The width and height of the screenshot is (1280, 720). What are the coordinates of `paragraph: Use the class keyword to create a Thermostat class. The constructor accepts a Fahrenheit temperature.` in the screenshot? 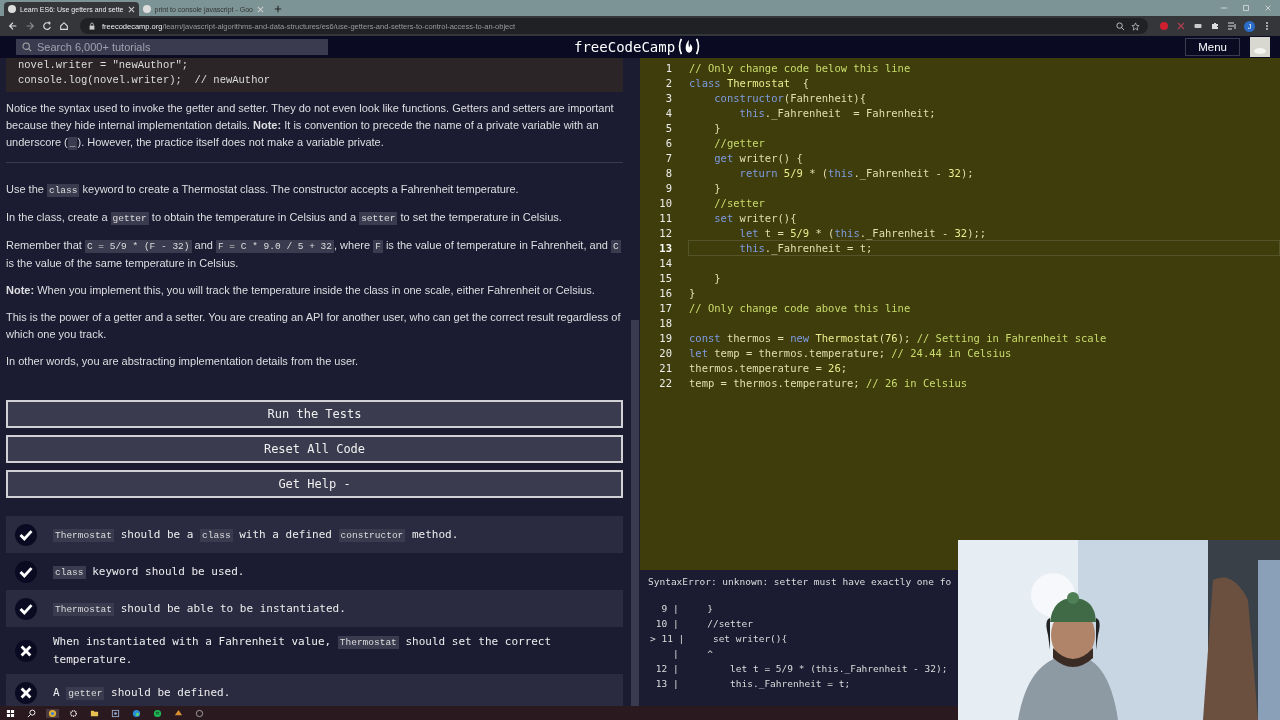 It's located at (263, 190).